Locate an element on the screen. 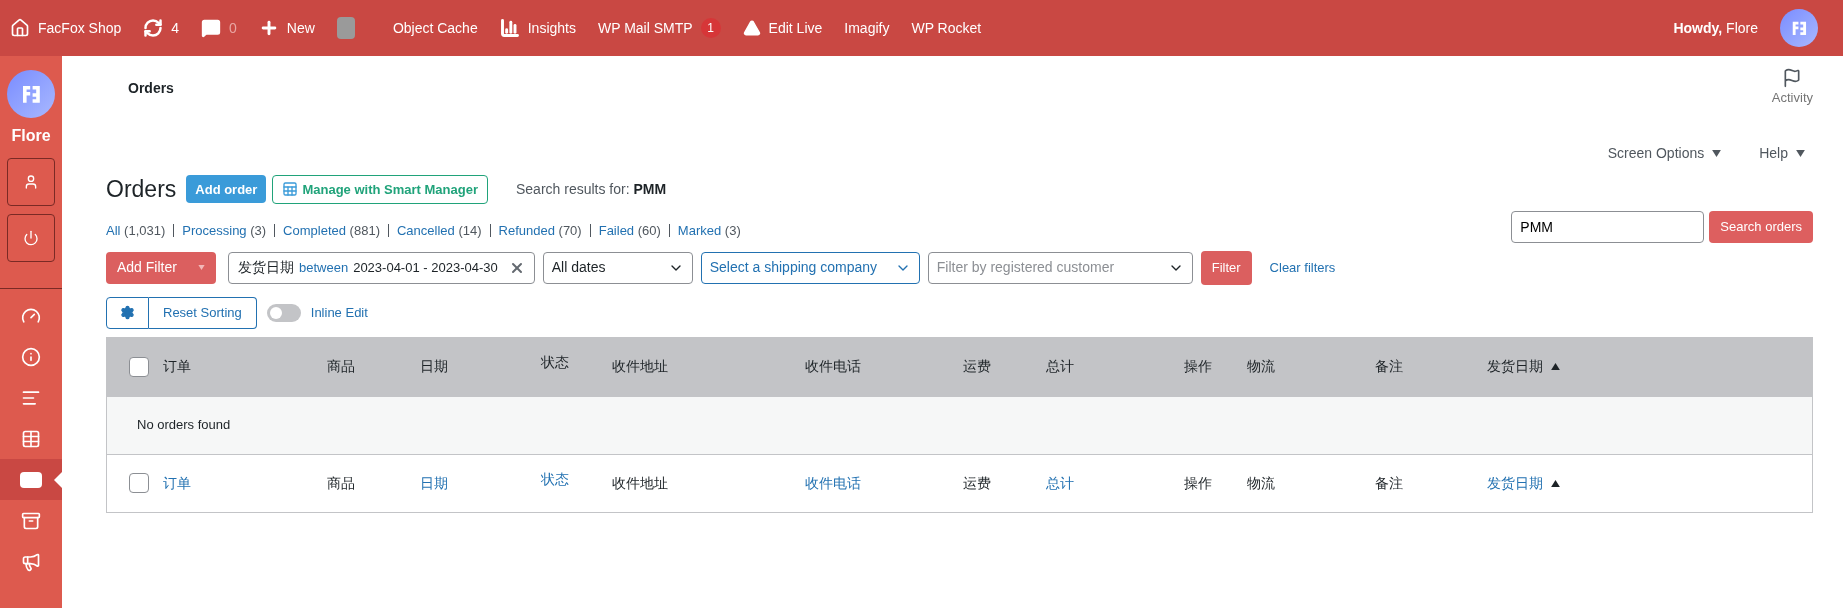 The height and width of the screenshot is (608, 1843). column-heading: 日期 is located at coordinates (434, 366).